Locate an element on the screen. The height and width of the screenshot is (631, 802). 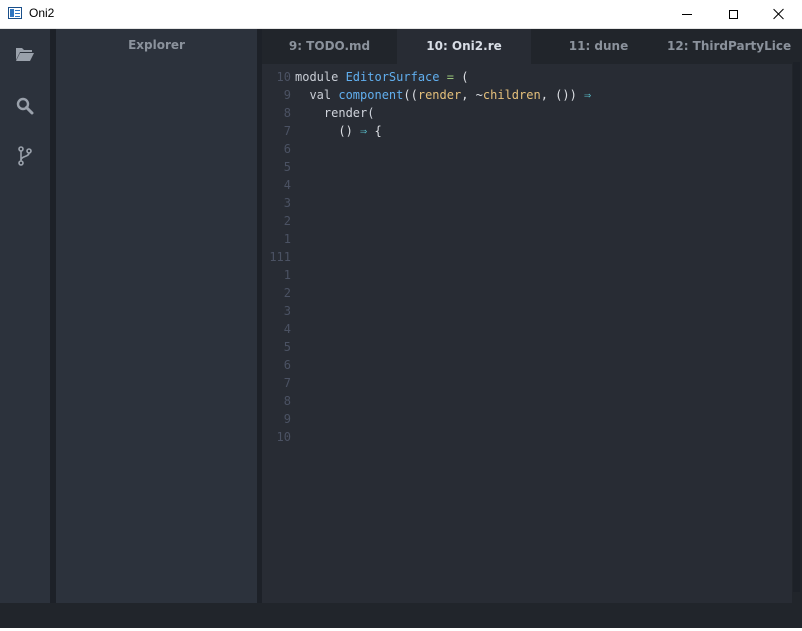
minimize-icon is located at coordinates (687, 14).